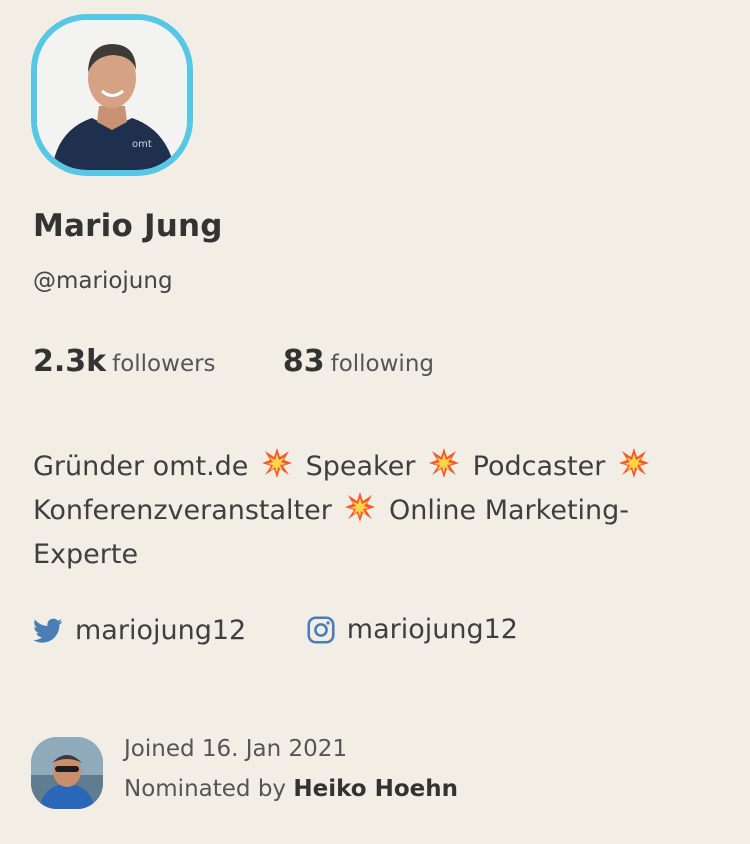  What do you see at coordinates (70, 361) in the screenshot?
I see `followers-count: 2.3k` at bounding box center [70, 361].